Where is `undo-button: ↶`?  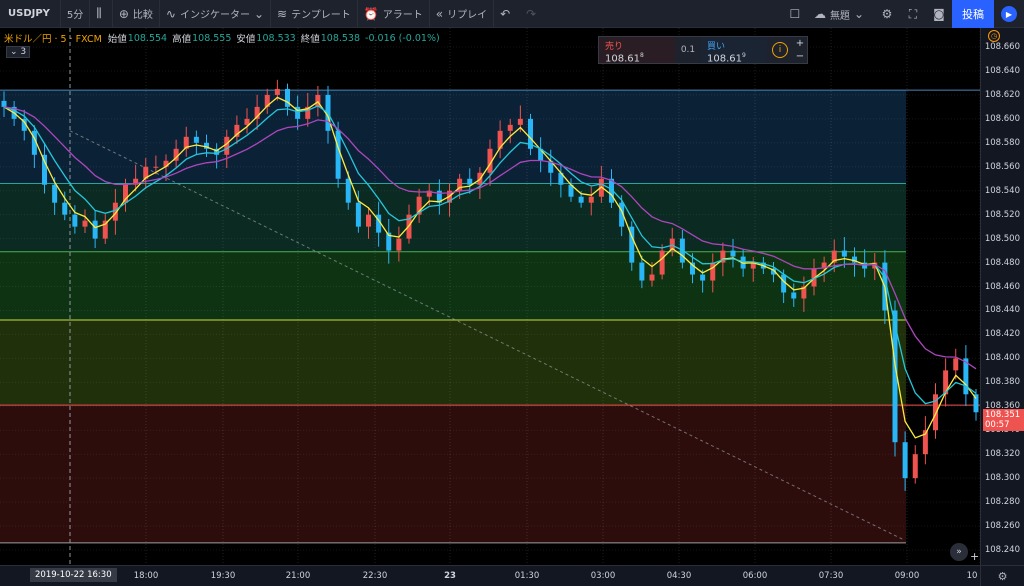 undo-button: ↶ is located at coordinates (507, 14).